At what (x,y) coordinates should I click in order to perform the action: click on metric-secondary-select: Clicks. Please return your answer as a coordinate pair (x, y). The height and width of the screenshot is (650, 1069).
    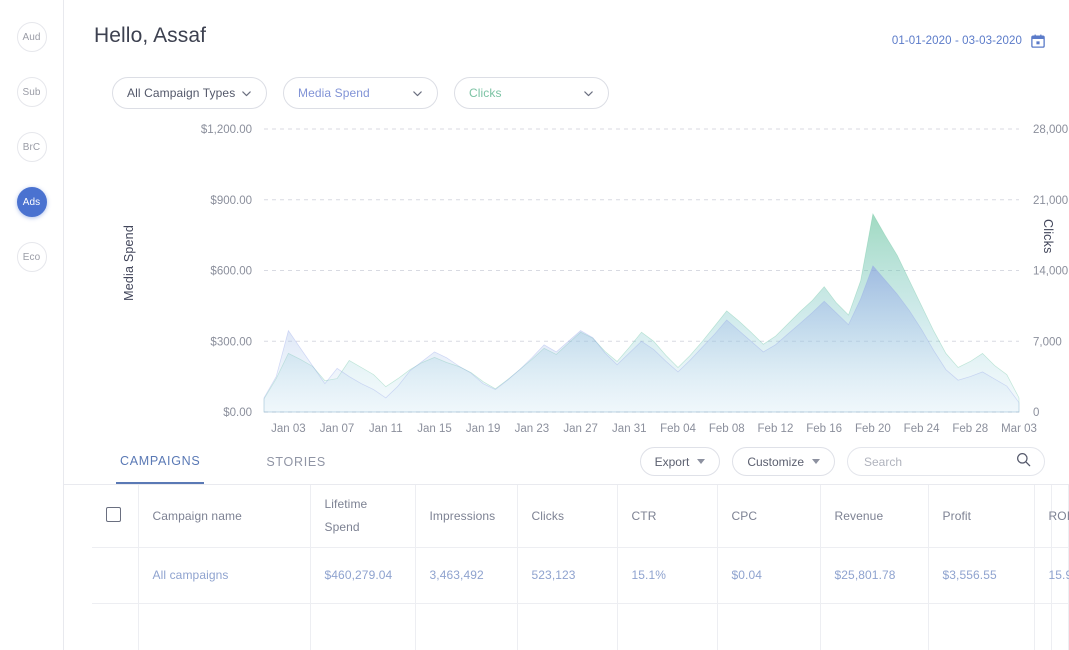
    Looking at the image, I should click on (531, 93).